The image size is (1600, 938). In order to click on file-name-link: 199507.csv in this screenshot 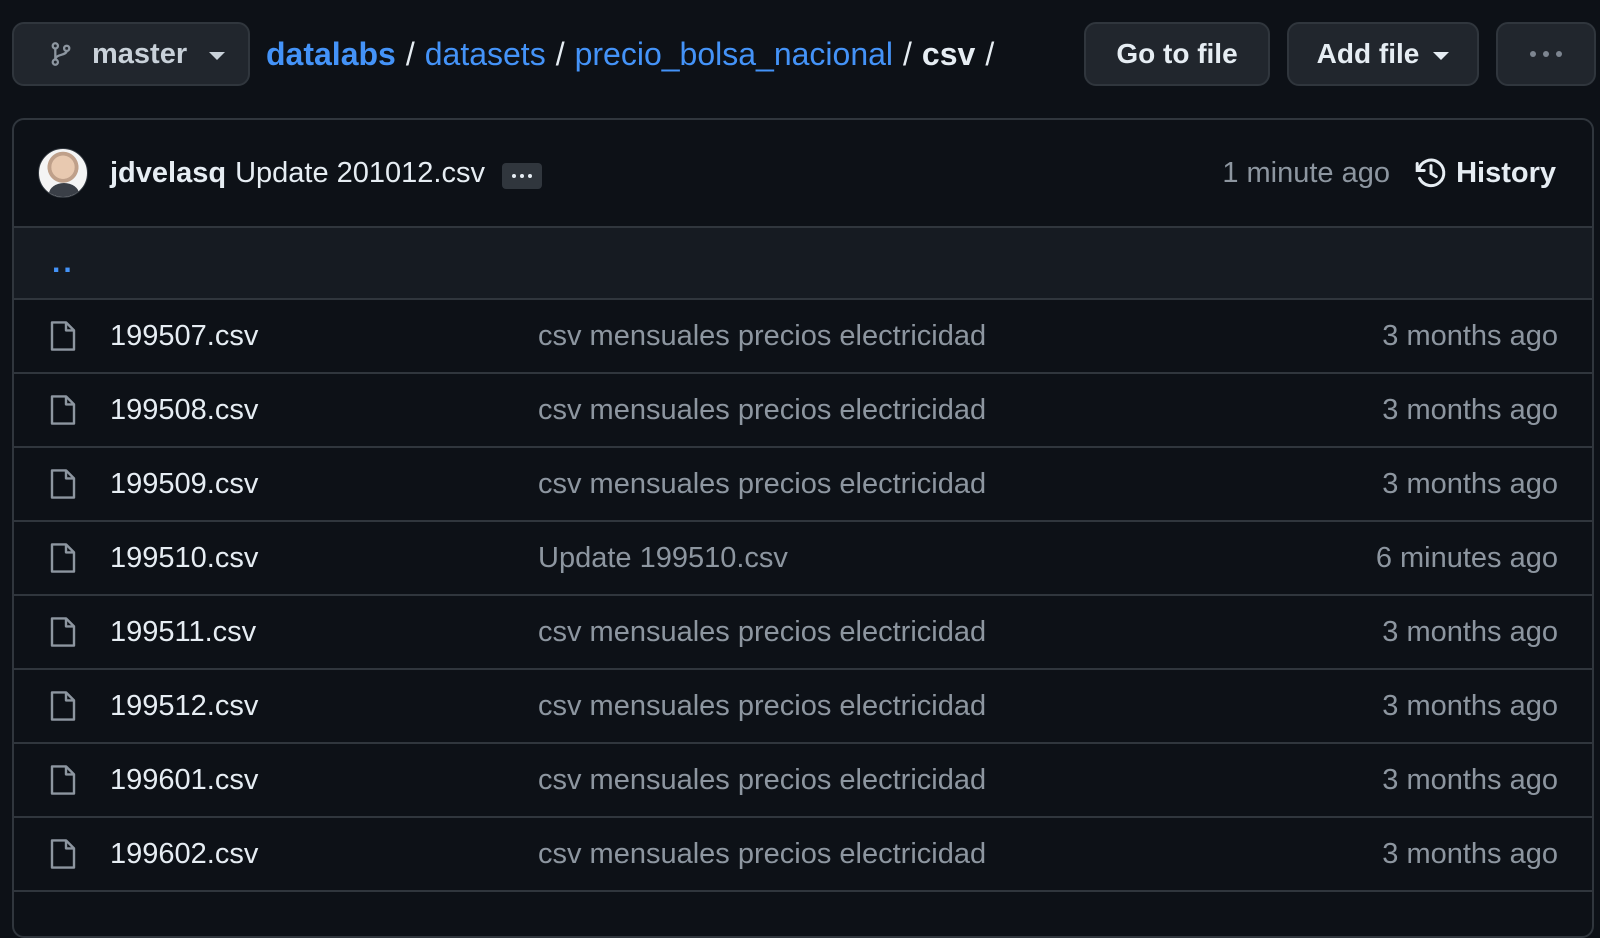, I will do `click(184, 336)`.